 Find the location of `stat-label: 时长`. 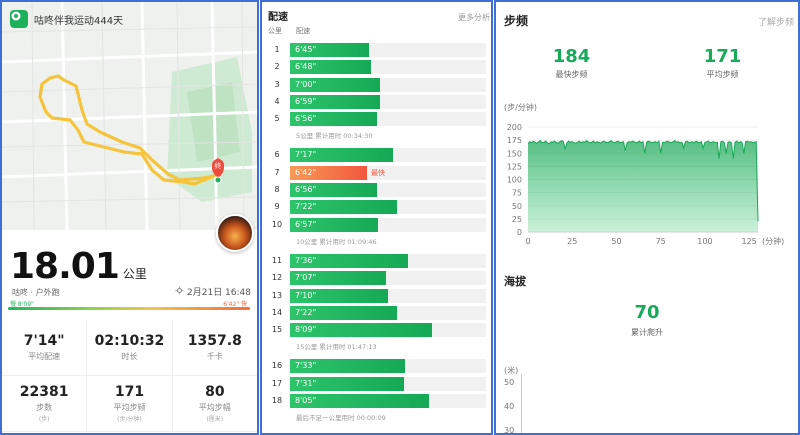

stat-label: 时长 is located at coordinates (129, 356).